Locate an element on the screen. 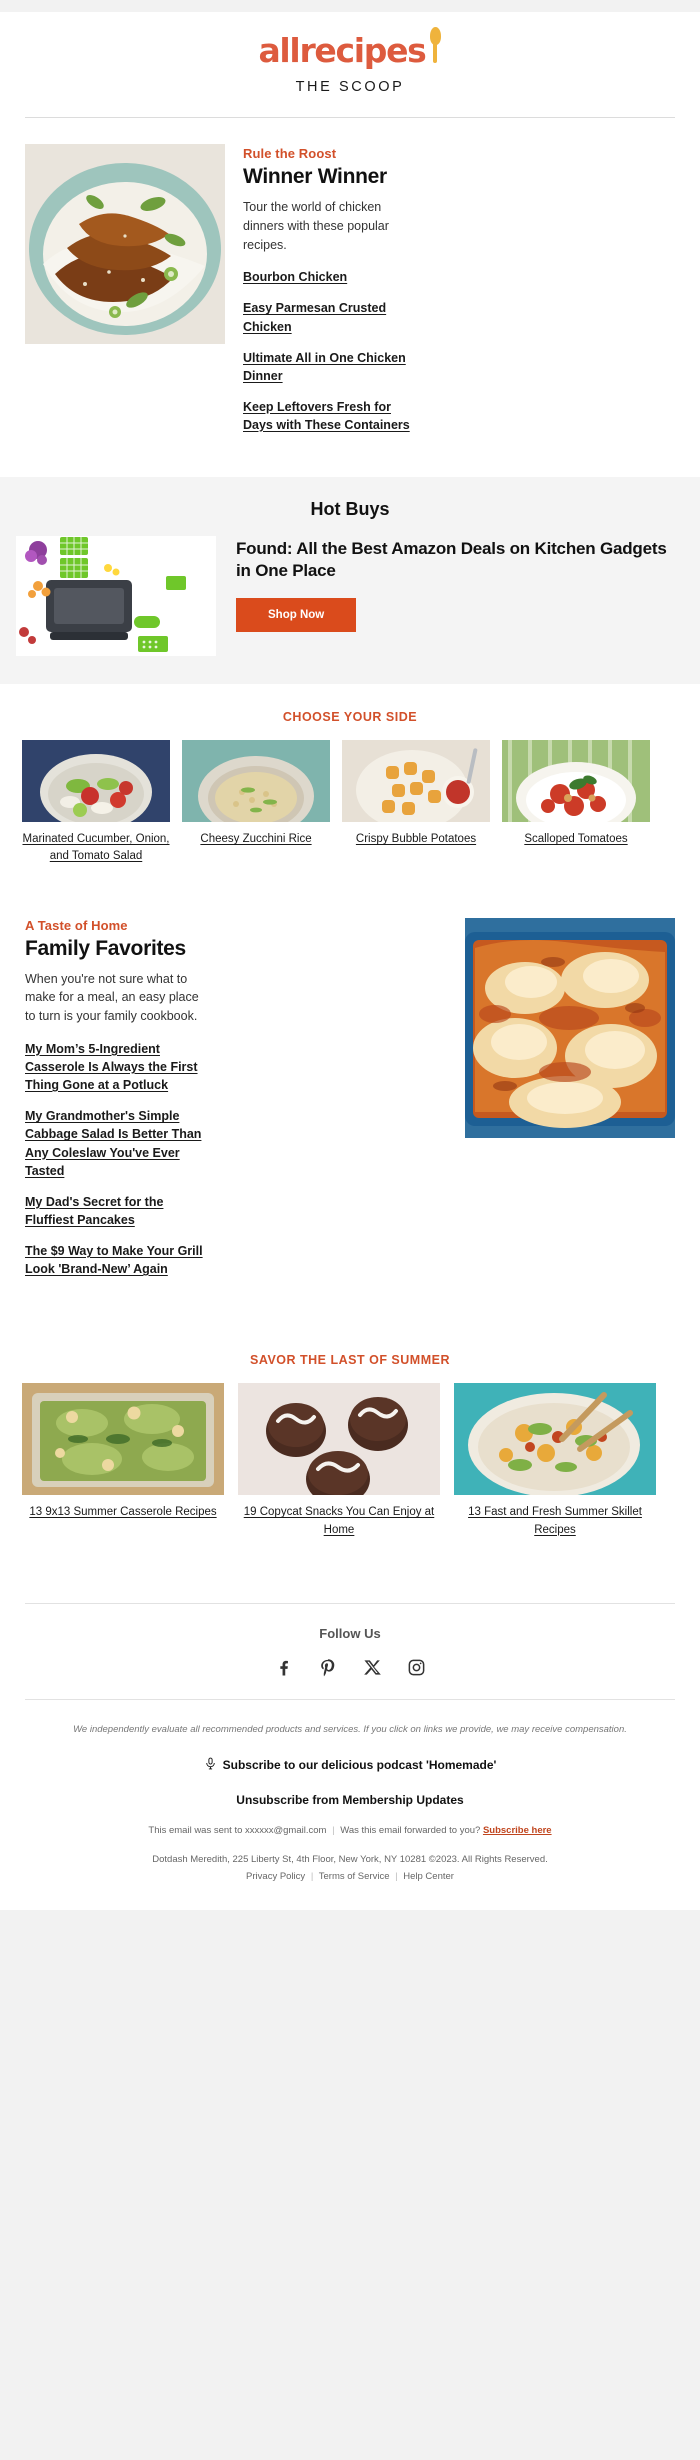  taste-of-home-image is located at coordinates (570, 1027).